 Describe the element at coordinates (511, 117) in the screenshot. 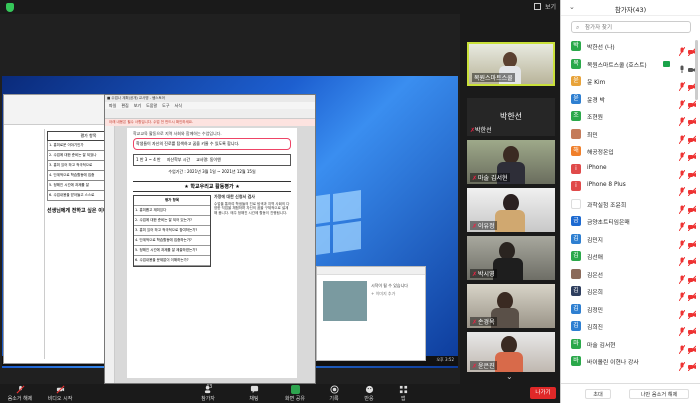

I see `video-tile-no-video: 박한선 ✗박한선` at that location.